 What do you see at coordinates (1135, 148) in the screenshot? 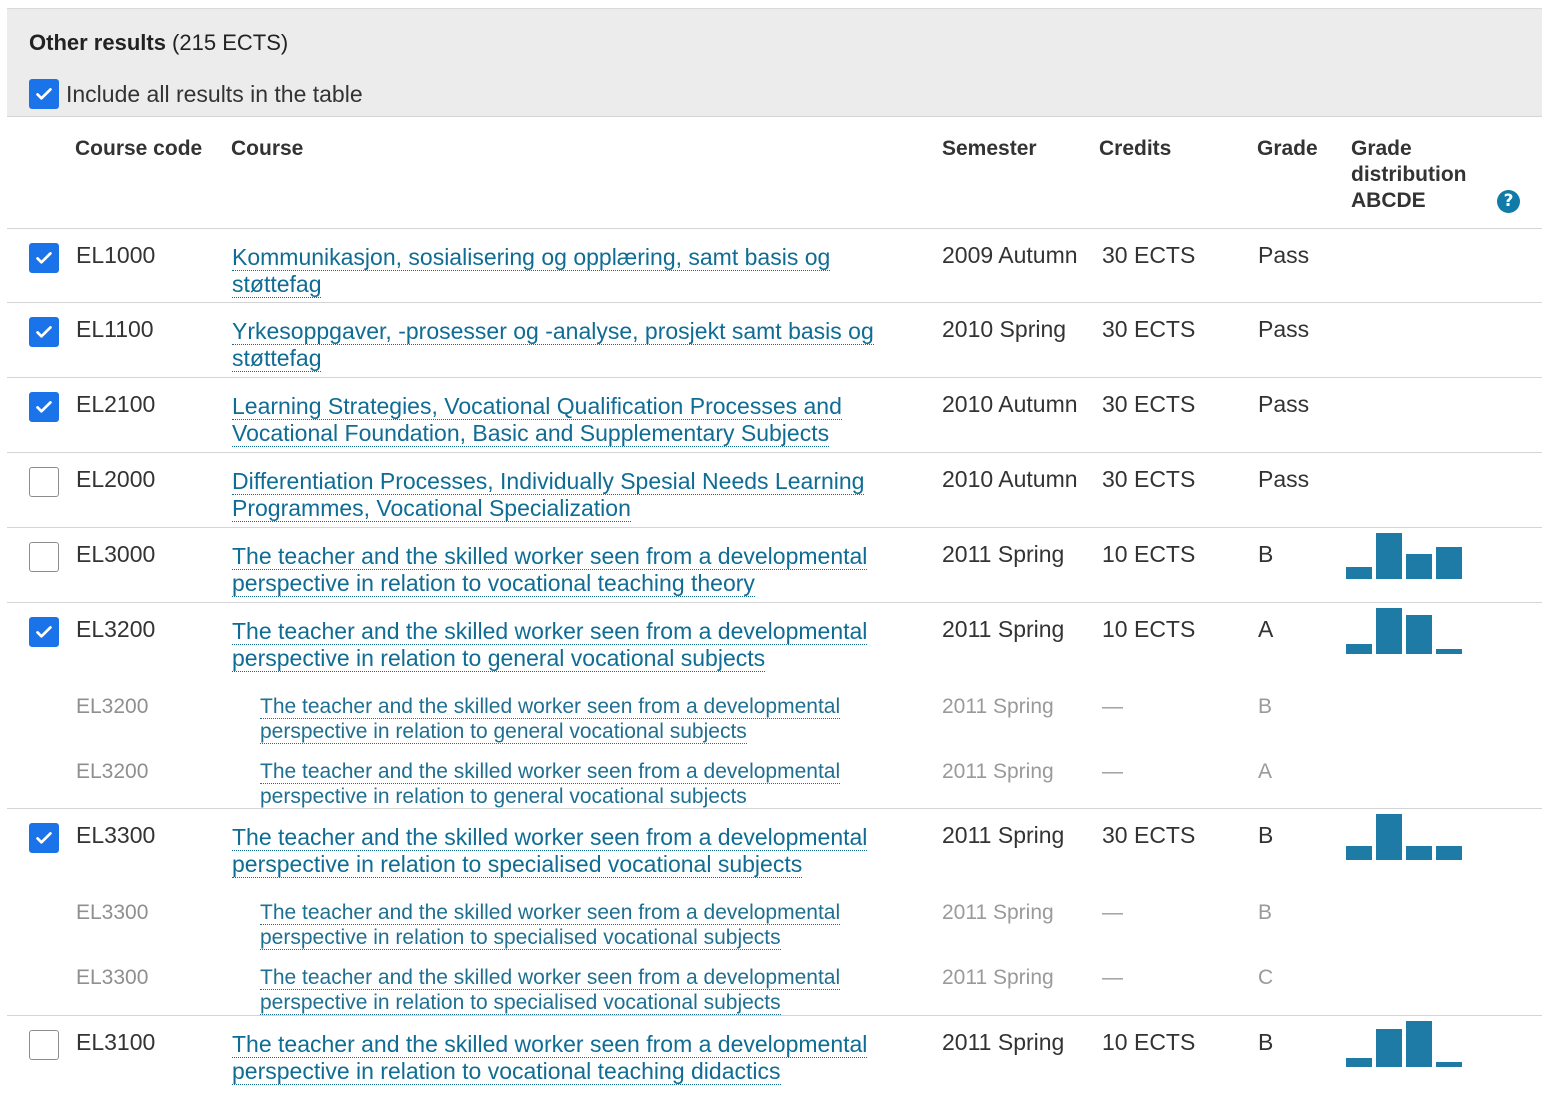
I see `column-header-credits: Credits` at bounding box center [1135, 148].